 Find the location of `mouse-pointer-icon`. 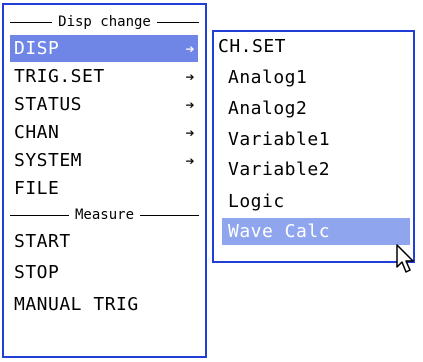

mouse-pointer-icon is located at coordinates (405, 258).